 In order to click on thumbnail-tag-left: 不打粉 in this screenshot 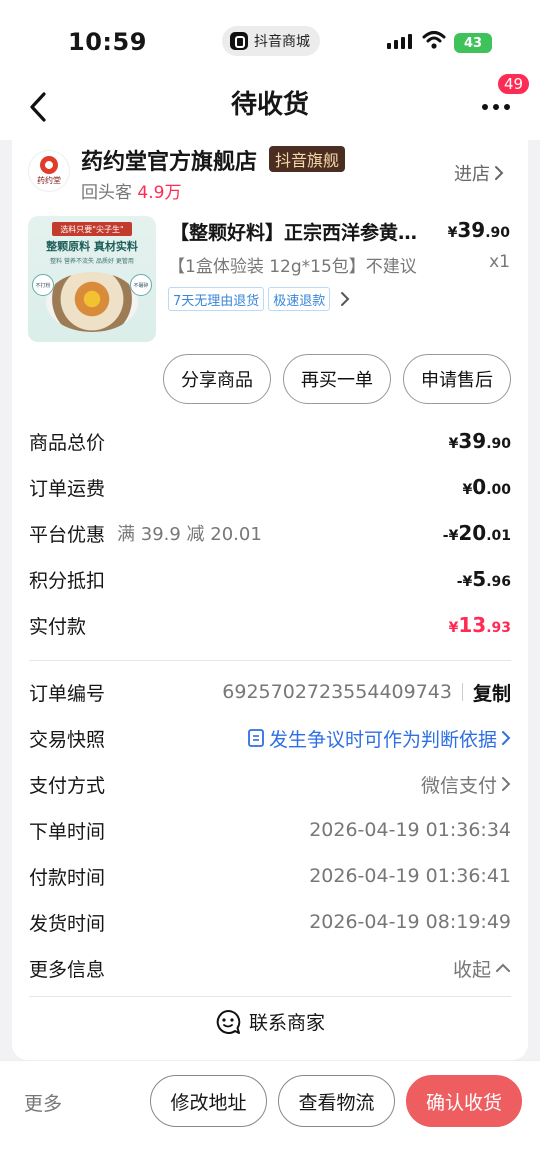, I will do `click(43, 285)`.